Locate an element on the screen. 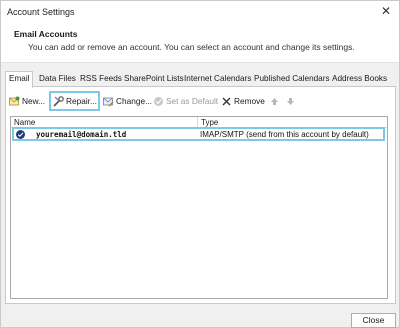  account-email: youremail@domain.tld is located at coordinates (81, 134).